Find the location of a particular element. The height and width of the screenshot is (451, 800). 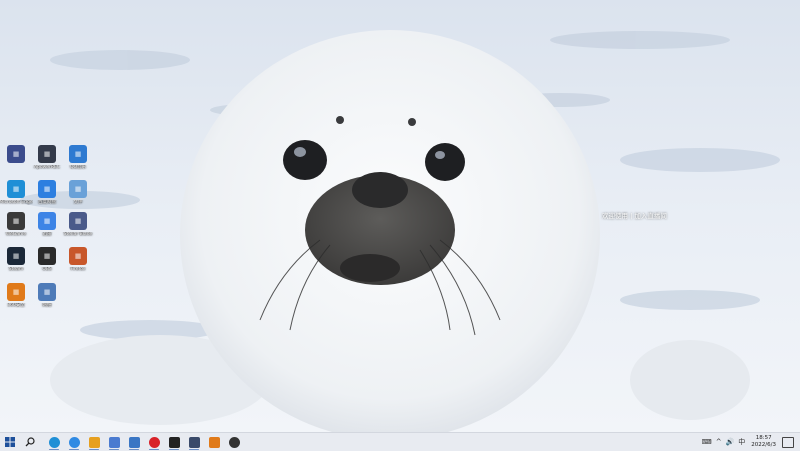

desktop-icon-label: Firefox is located at coordinates (78, 269).